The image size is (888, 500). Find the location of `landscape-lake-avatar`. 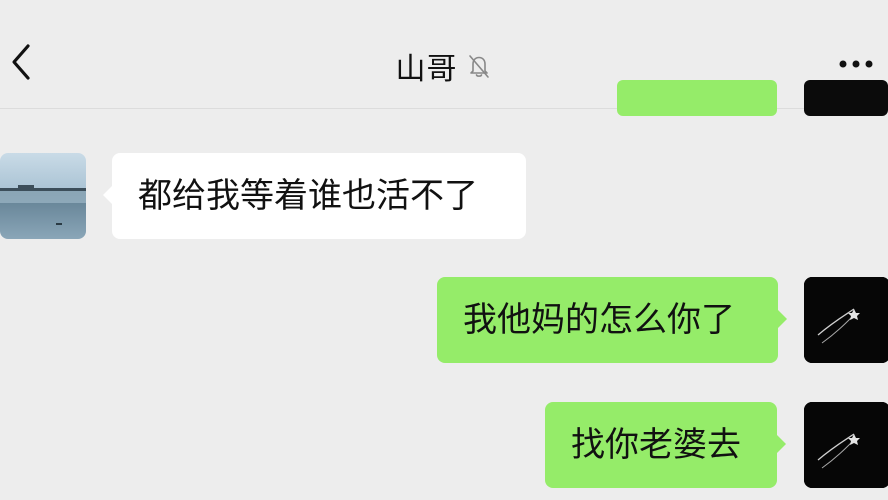

landscape-lake-avatar is located at coordinates (43, 196).